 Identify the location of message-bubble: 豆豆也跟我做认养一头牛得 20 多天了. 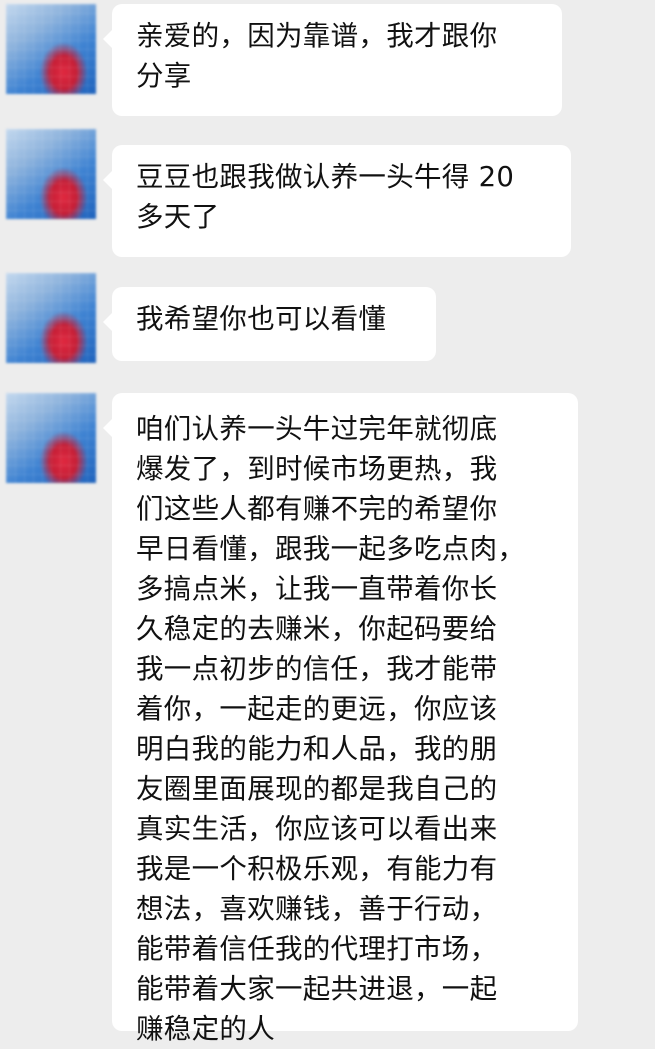
(337, 201).